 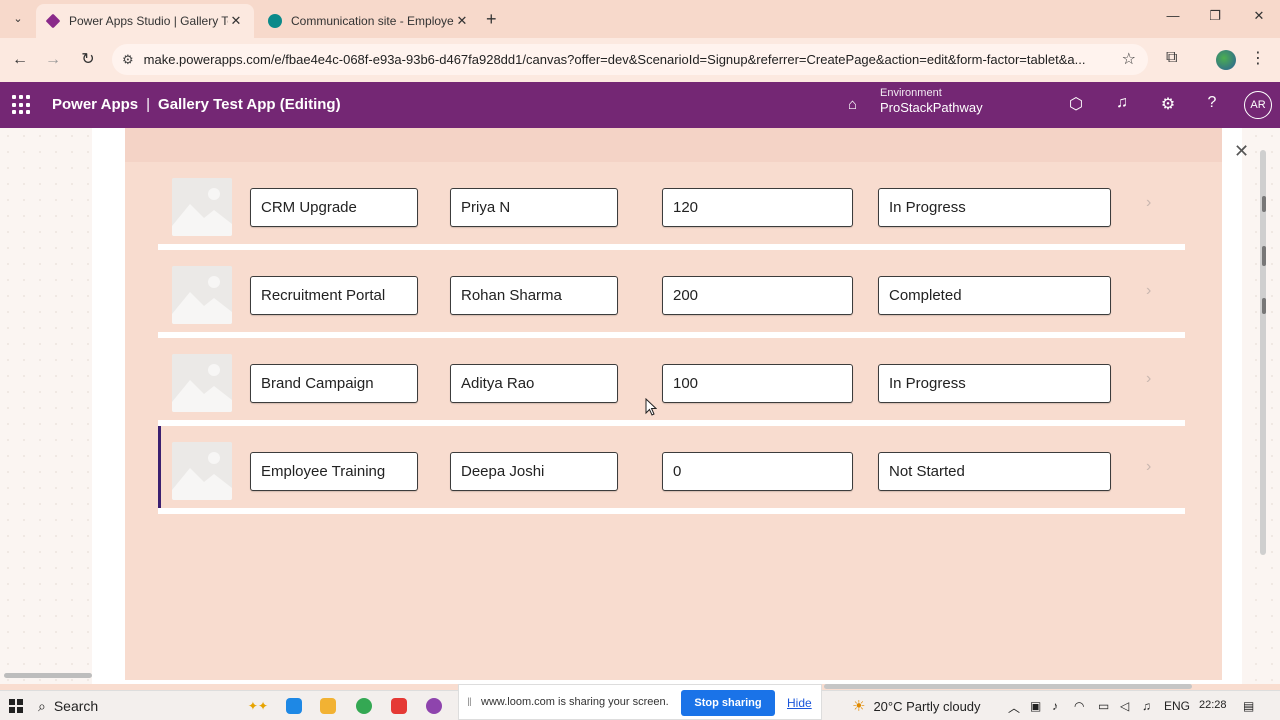 What do you see at coordinates (76, 706) in the screenshot?
I see `search-label: Search` at bounding box center [76, 706].